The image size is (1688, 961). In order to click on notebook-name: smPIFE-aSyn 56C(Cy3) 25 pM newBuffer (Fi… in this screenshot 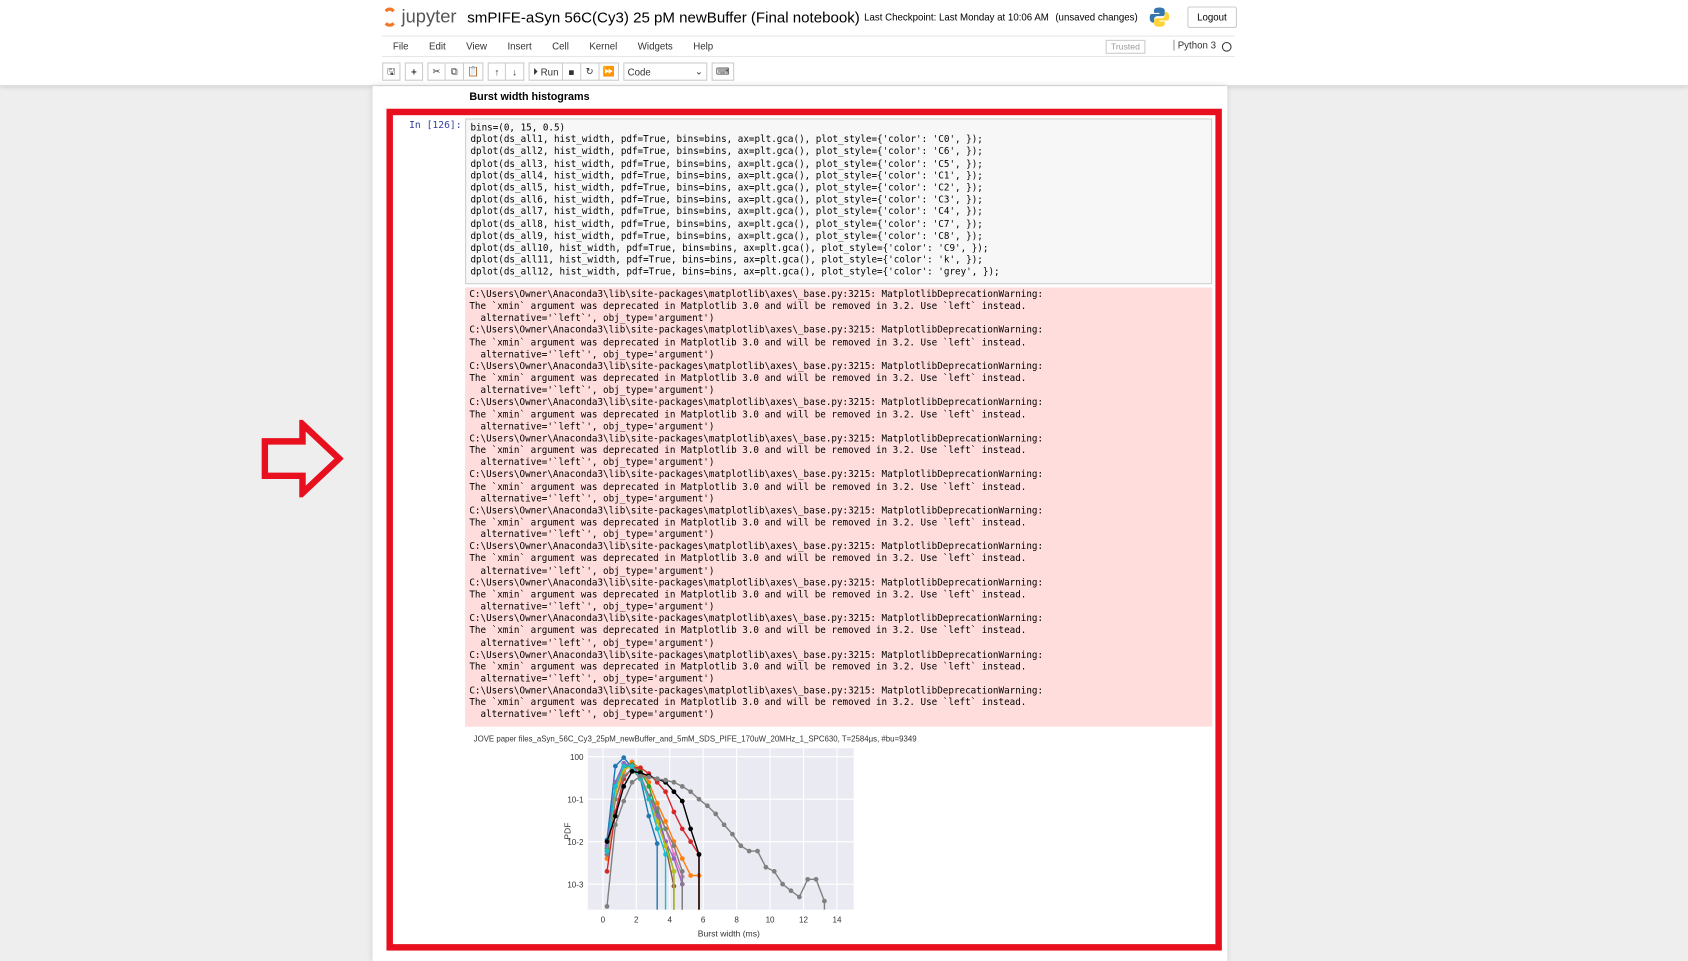, I will do `click(663, 17)`.